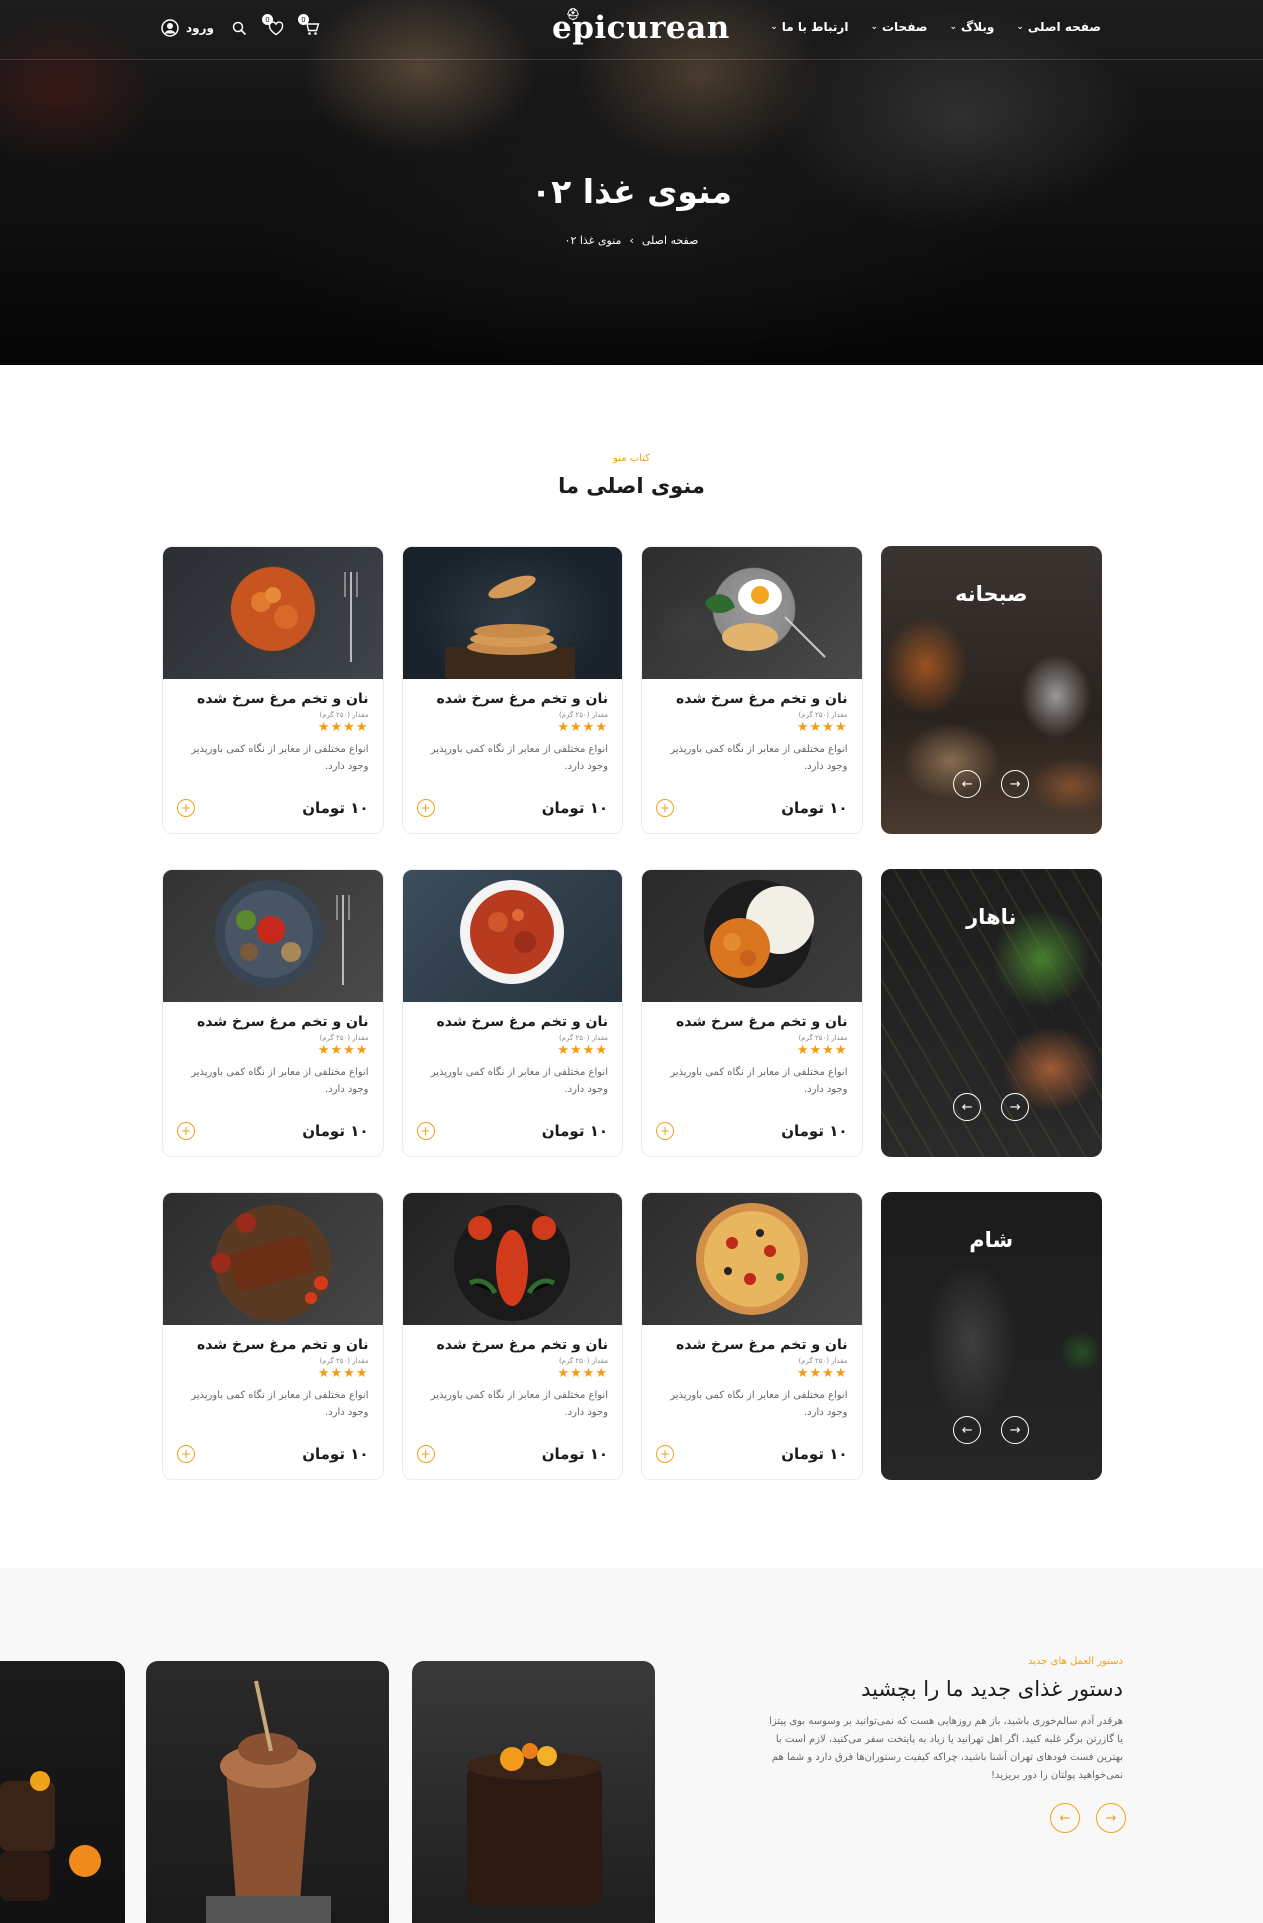  Describe the element at coordinates (991, 690) in the screenshot. I see `category-card-breakfast: صبحانه ← →` at that location.